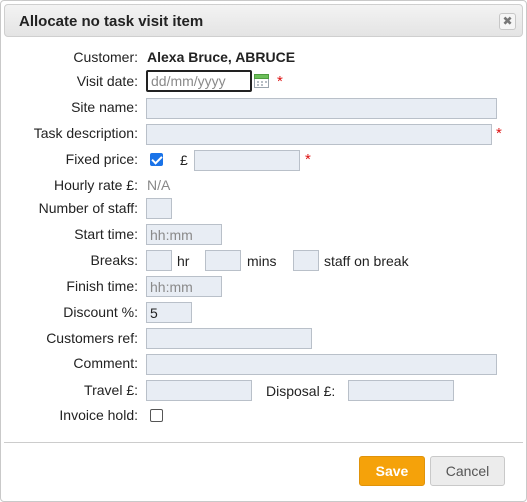  I want to click on finish-time-input, so click(184, 286).